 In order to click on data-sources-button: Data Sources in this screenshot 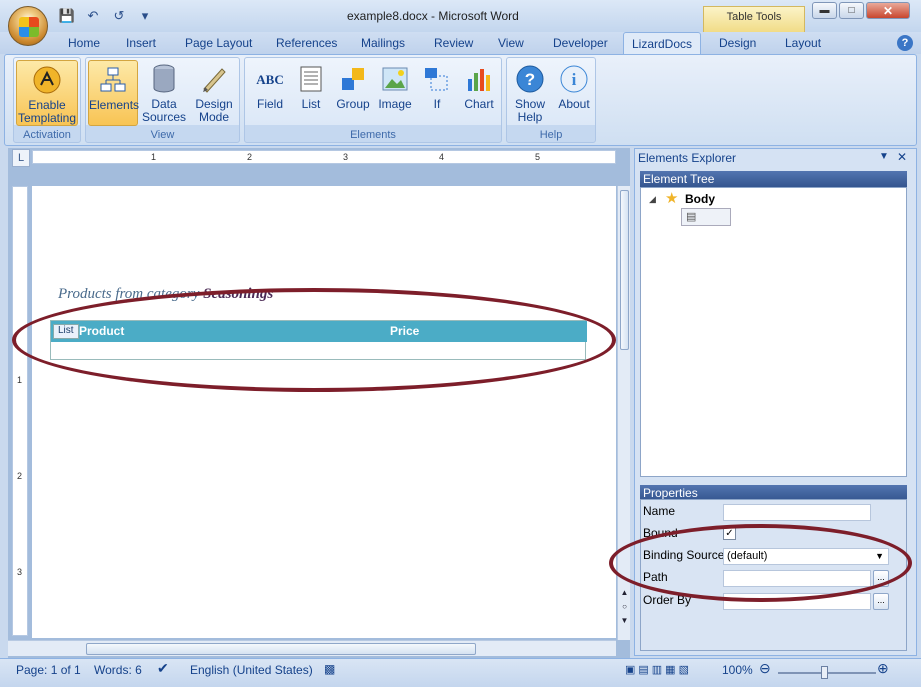, I will do `click(164, 93)`.